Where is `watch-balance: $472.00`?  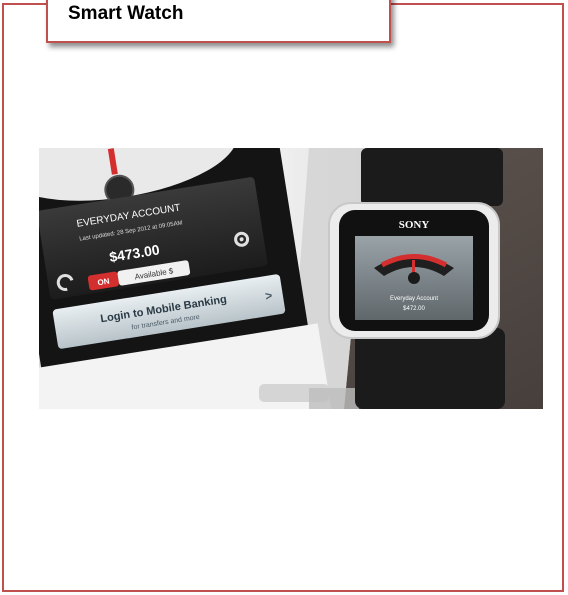 watch-balance: $472.00 is located at coordinates (414, 309).